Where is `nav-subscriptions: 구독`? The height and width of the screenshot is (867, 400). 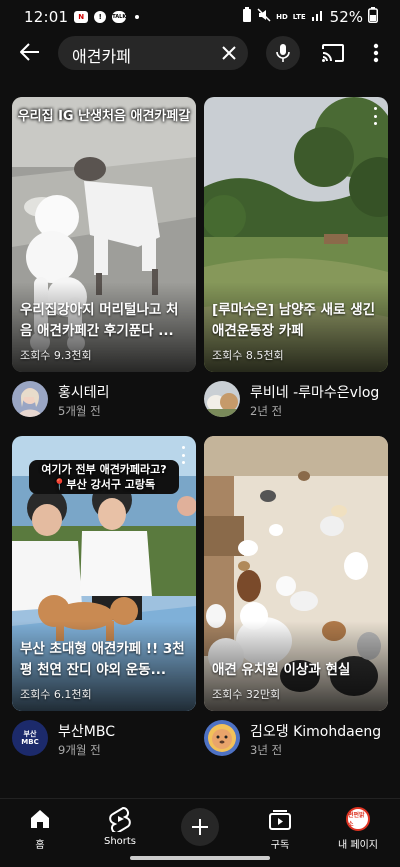
nav-subscriptions: 구독 is located at coordinates (280, 830).